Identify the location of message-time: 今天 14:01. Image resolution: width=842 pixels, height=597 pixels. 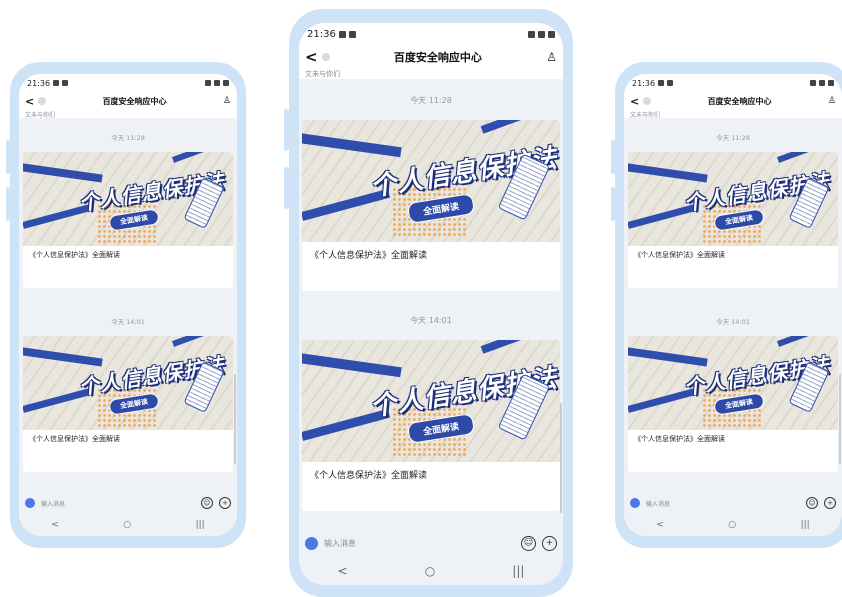
(128, 322).